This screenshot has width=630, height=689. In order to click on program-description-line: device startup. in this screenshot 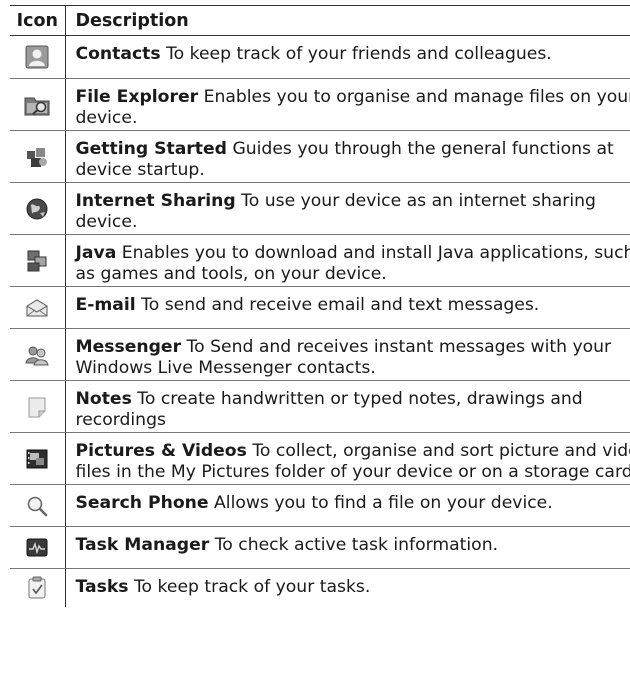, I will do `click(140, 170)`.